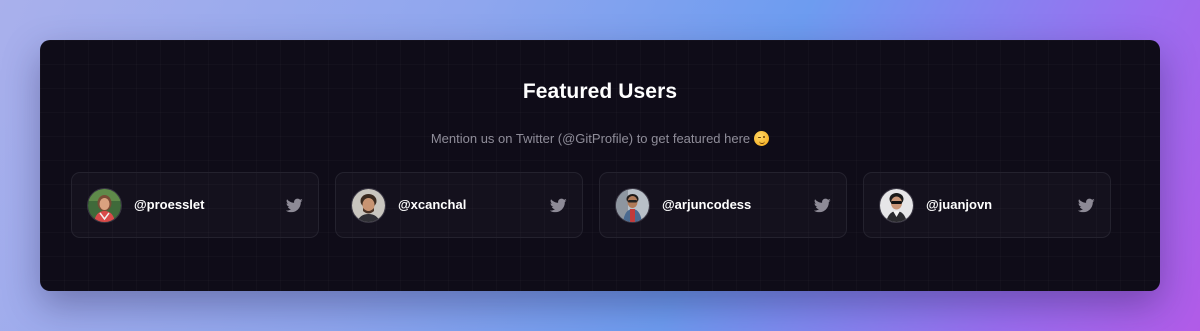  What do you see at coordinates (707, 204) in the screenshot?
I see `user-handle: @arjuncodess` at bounding box center [707, 204].